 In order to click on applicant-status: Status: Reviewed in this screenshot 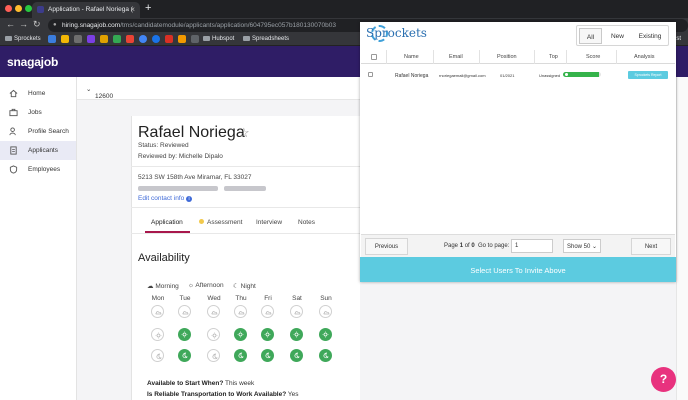, I will do `click(163, 145)`.